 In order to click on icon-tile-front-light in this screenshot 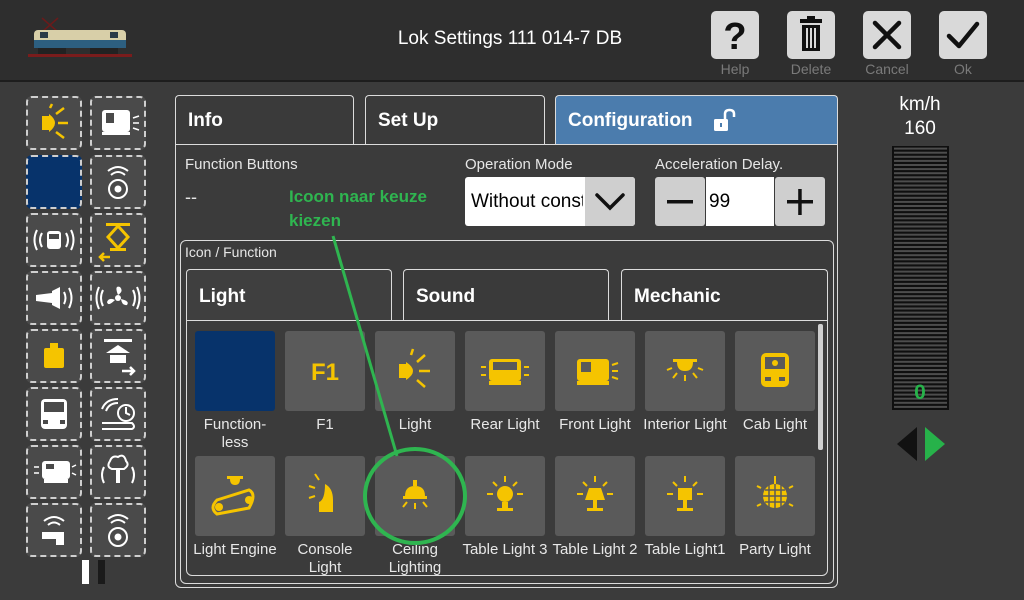, I will do `click(595, 371)`.